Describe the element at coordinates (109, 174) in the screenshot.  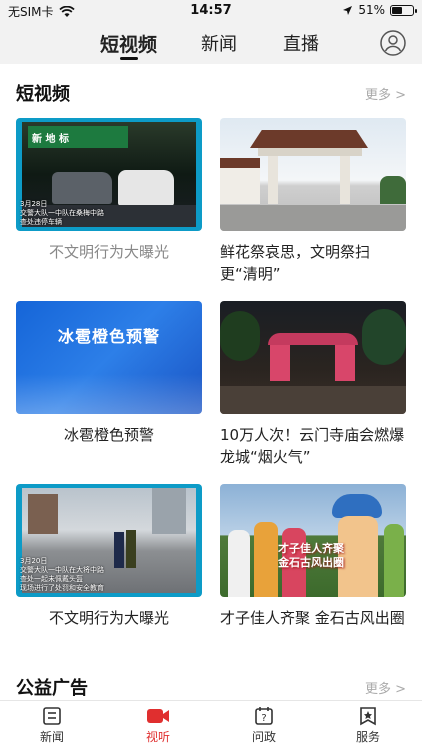
I see `video-thumbnail: 新 地 标 3月28日 交警大队一中队在桑梅中路 查处违停车辆` at that location.